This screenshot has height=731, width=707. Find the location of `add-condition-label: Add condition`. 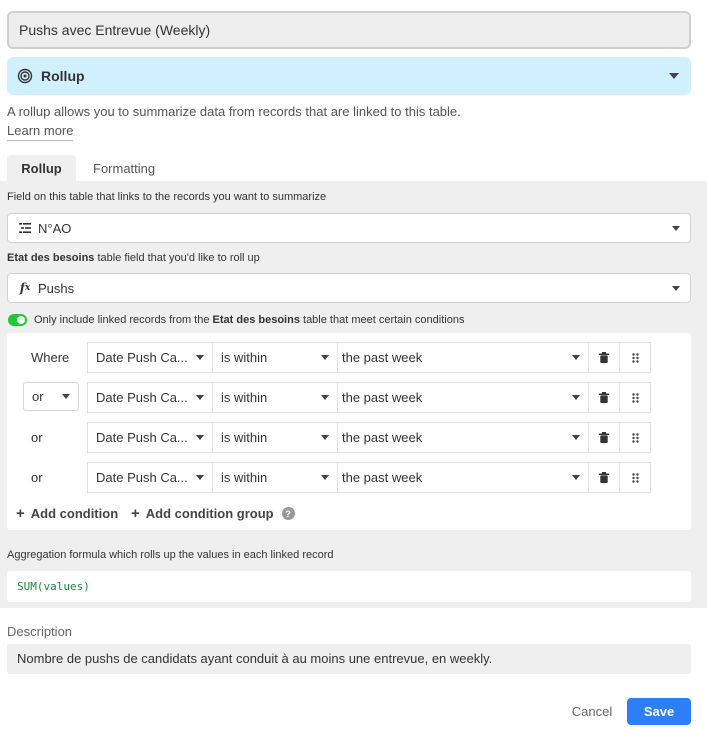

add-condition-label: Add condition is located at coordinates (74, 513).